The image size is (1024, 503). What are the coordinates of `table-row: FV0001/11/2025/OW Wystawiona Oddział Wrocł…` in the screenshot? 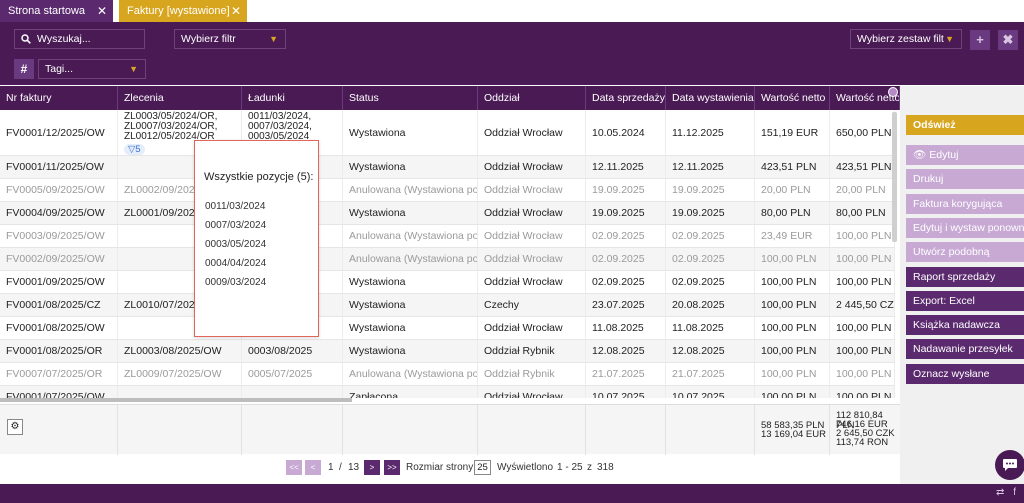 It's located at (447, 167).